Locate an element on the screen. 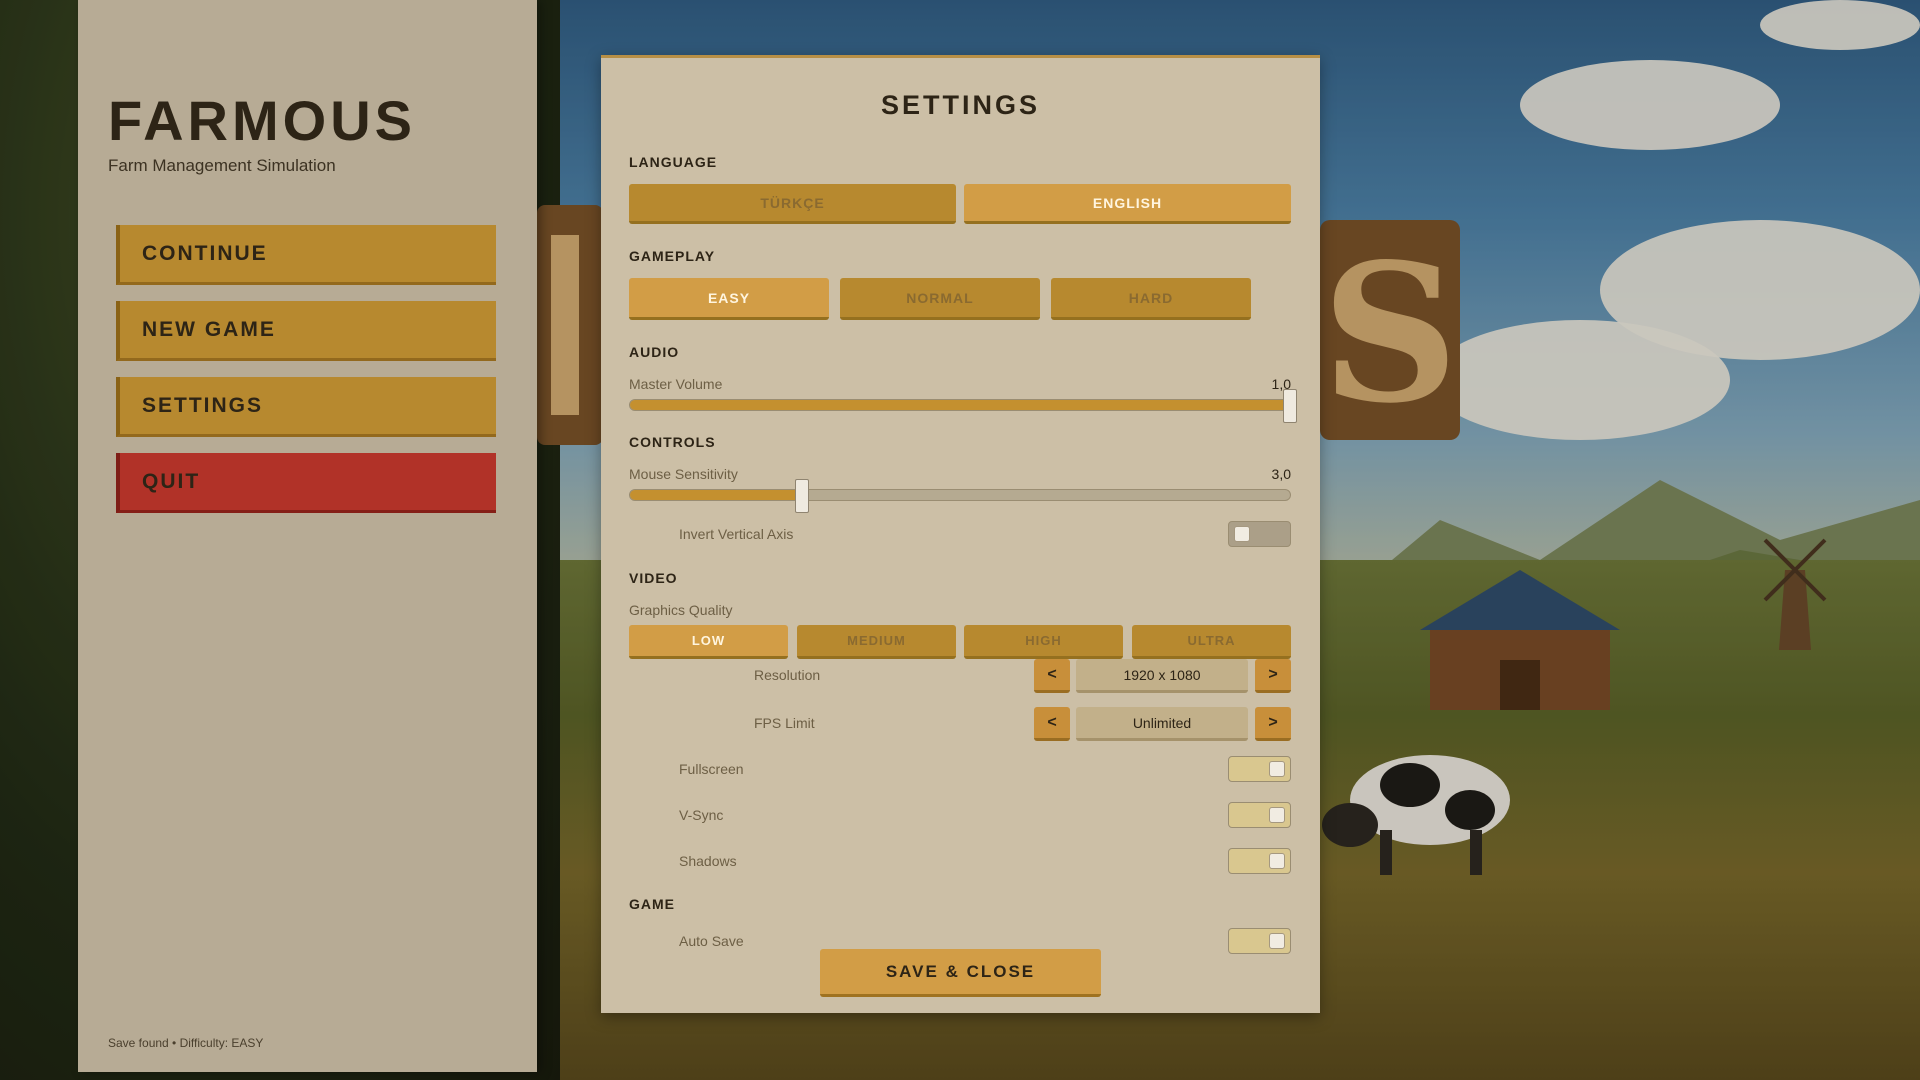 The image size is (1920, 1080). fullscreen-label: Fullscreen is located at coordinates (711, 769).